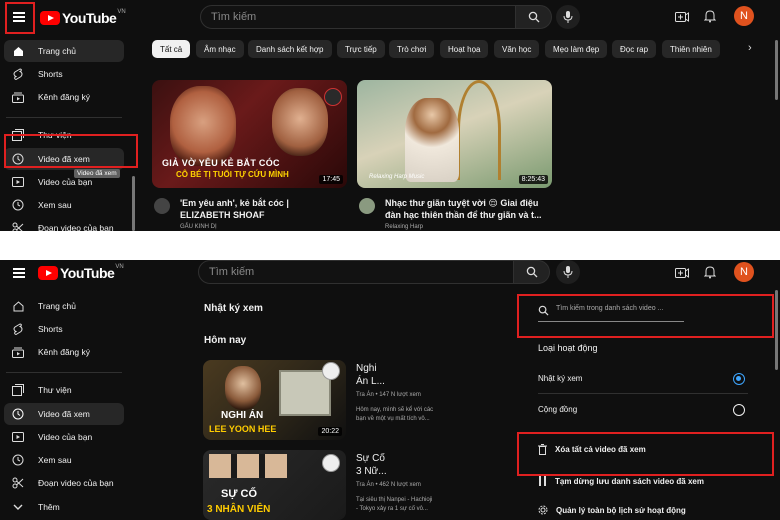 Image resolution: width=780 pixels, height=520 pixels. What do you see at coordinates (691, 49) in the screenshot?
I see `chip-nature: Thiên nhiên` at bounding box center [691, 49].